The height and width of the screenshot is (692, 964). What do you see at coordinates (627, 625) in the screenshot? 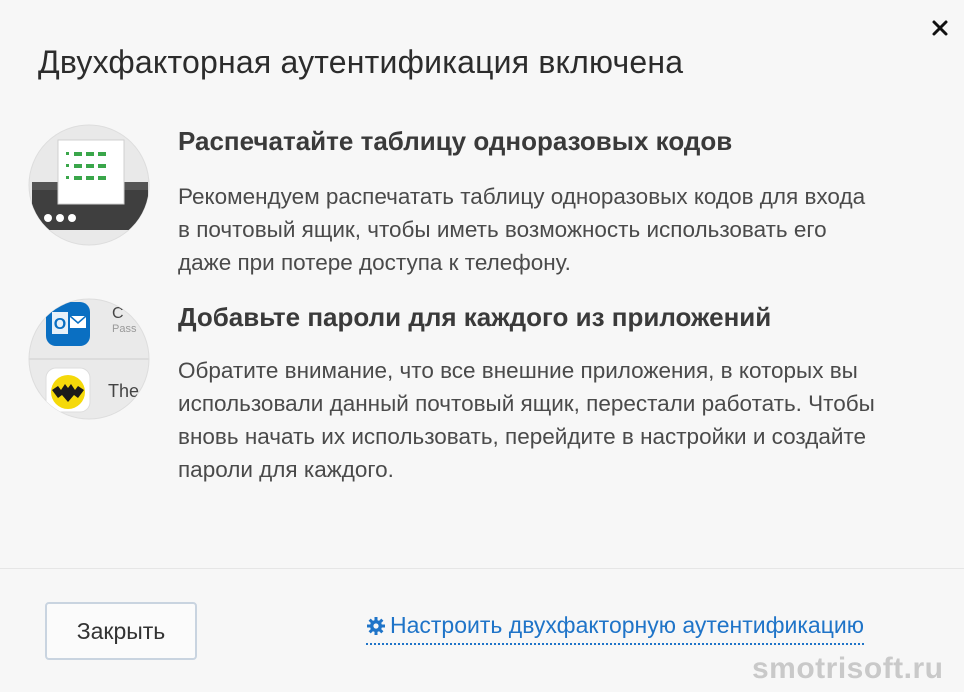
I see `configure-2fa-label: Настроить двухфакторную аутентификацию` at bounding box center [627, 625].